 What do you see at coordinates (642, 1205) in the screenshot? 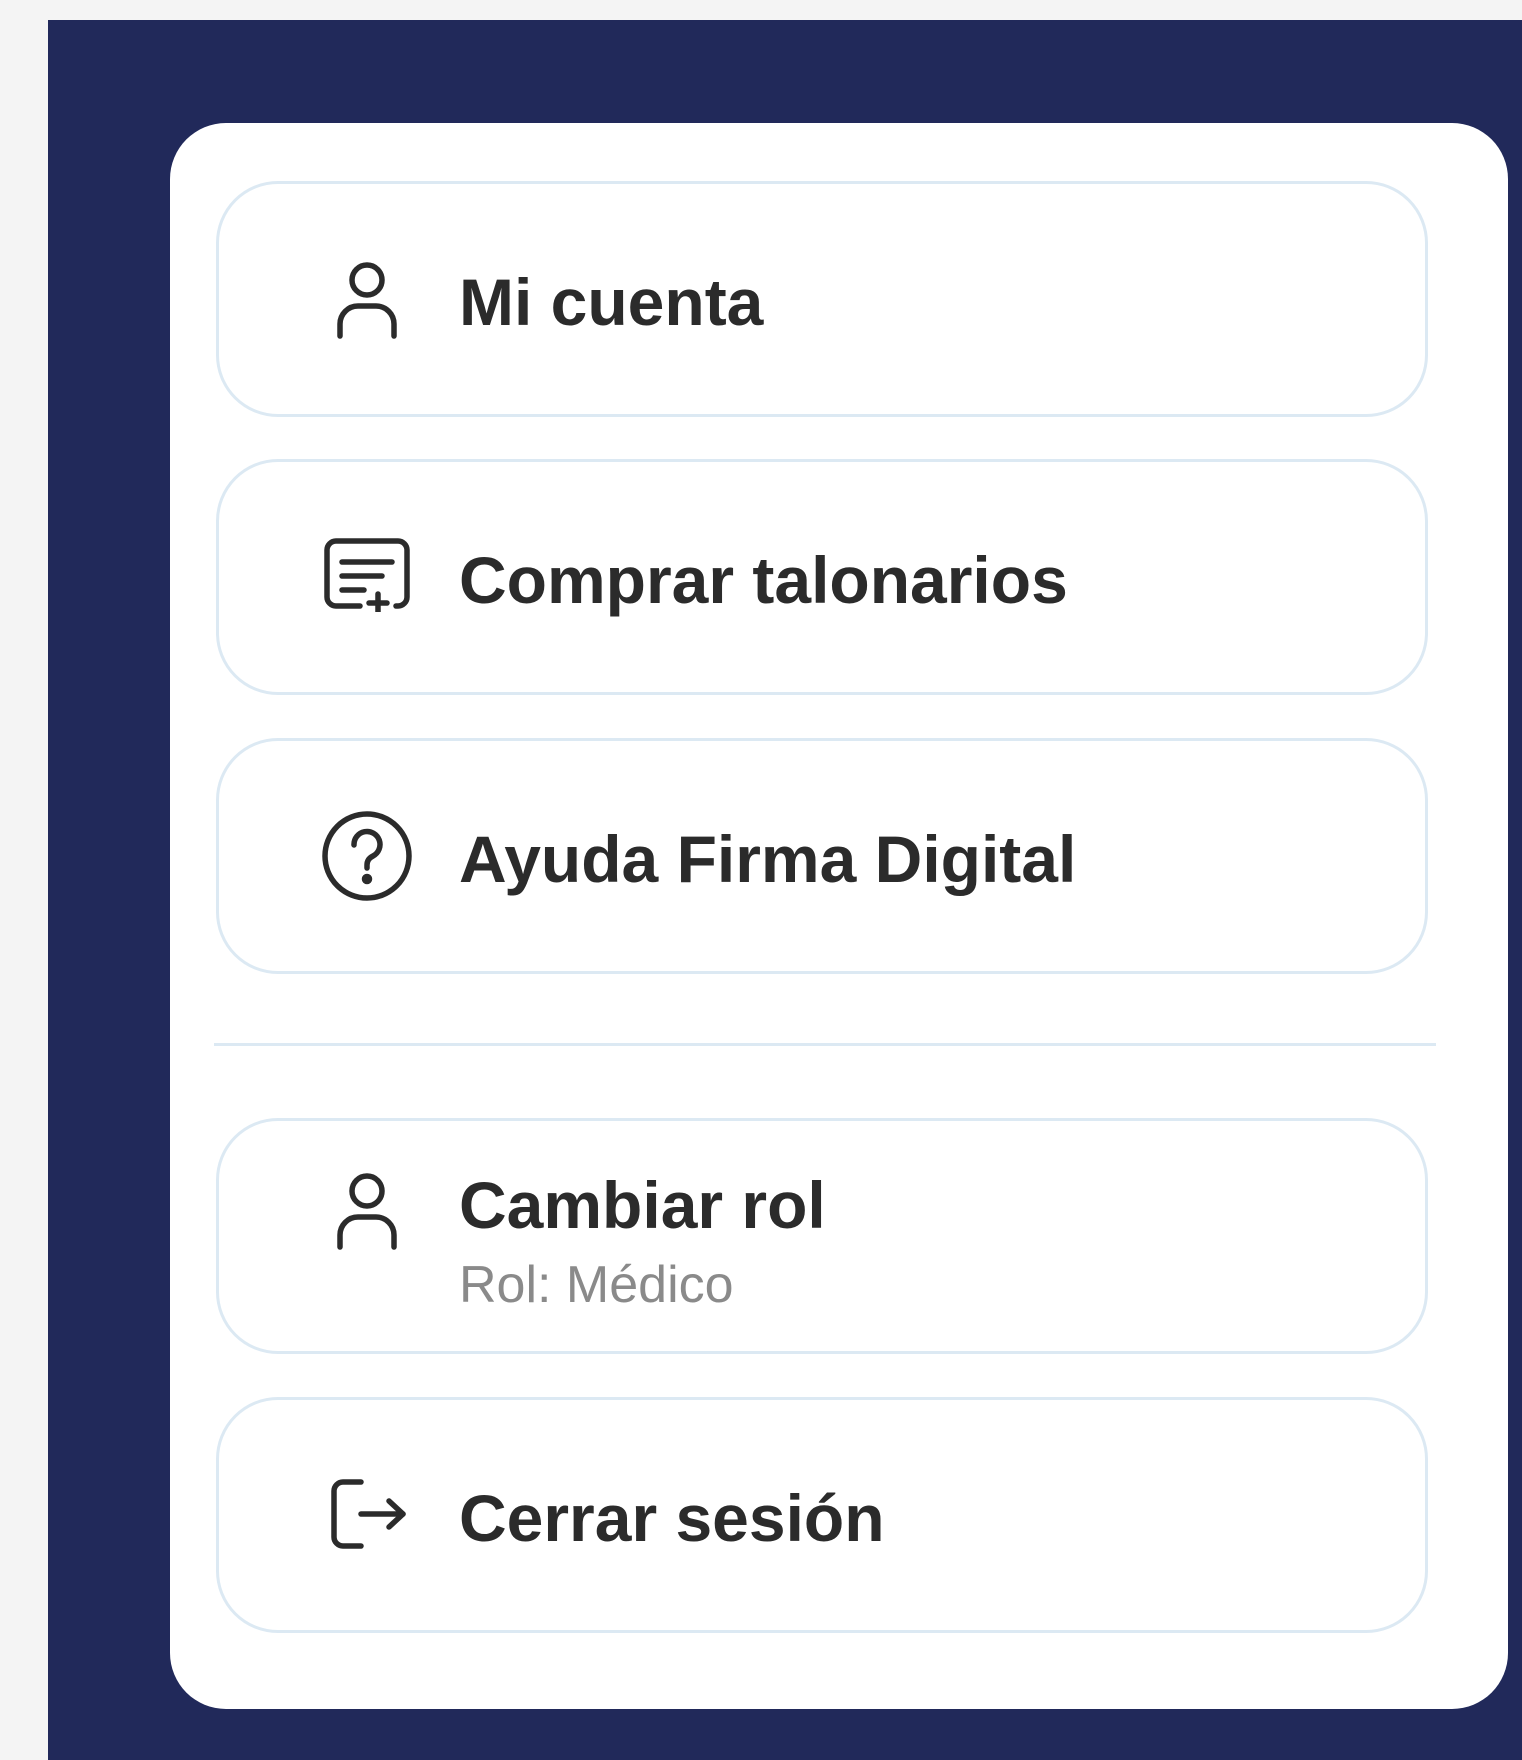
I see `menu-item-label: Cambiar rol` at bounding box center [642, 1205].